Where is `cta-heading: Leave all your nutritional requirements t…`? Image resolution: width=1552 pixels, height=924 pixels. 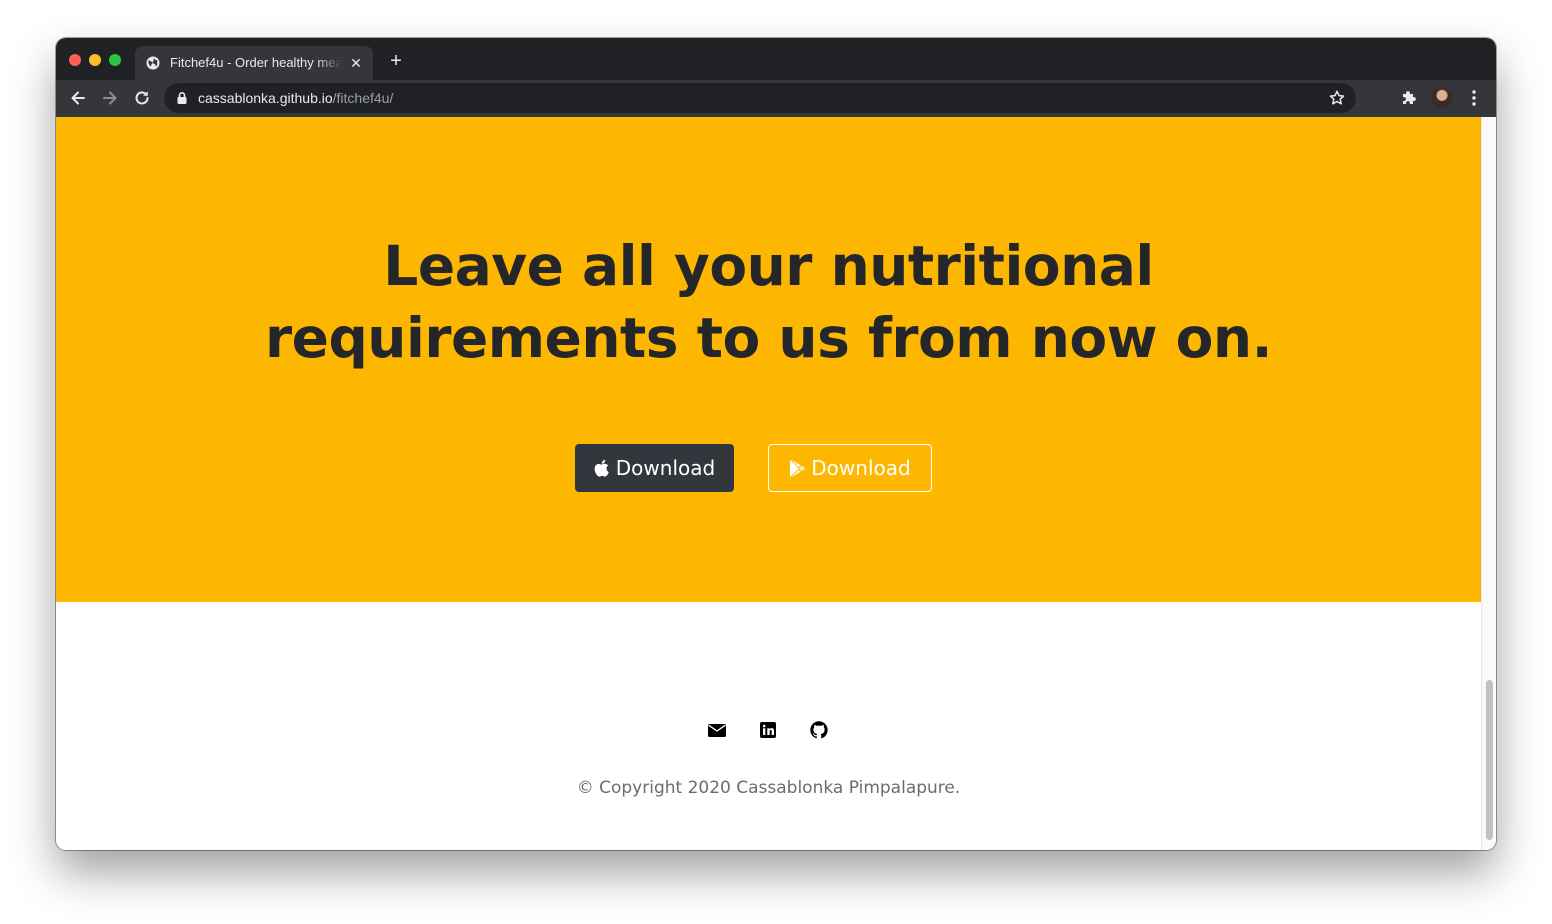 cta-heading: Leave all your nutritional requirements t… is located at coordinates (768, 302).